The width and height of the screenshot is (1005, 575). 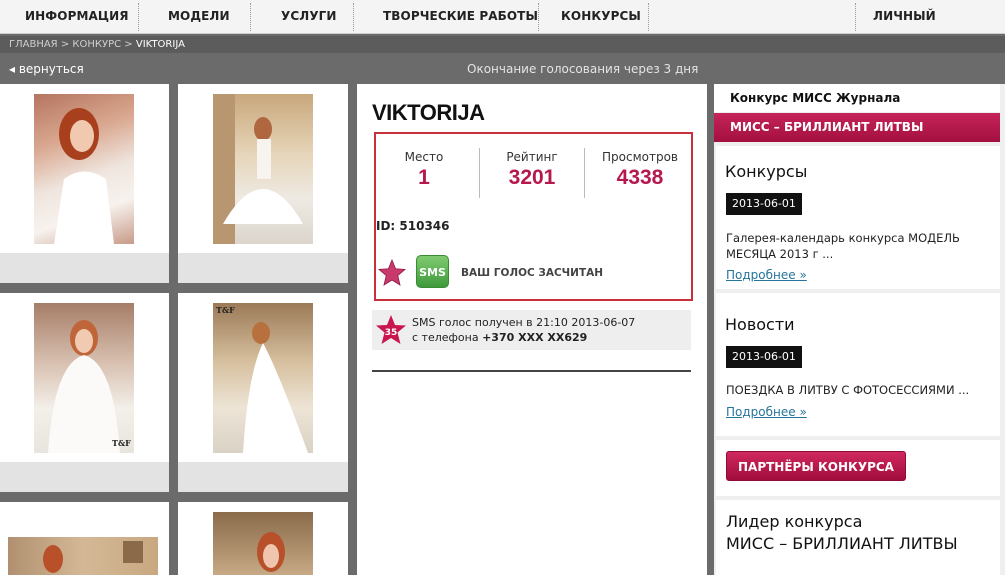 What do you see at coordinates (413, 226) in the screenshot?
I see `model-id: ID: 510346` at bounding box center [413, 226].